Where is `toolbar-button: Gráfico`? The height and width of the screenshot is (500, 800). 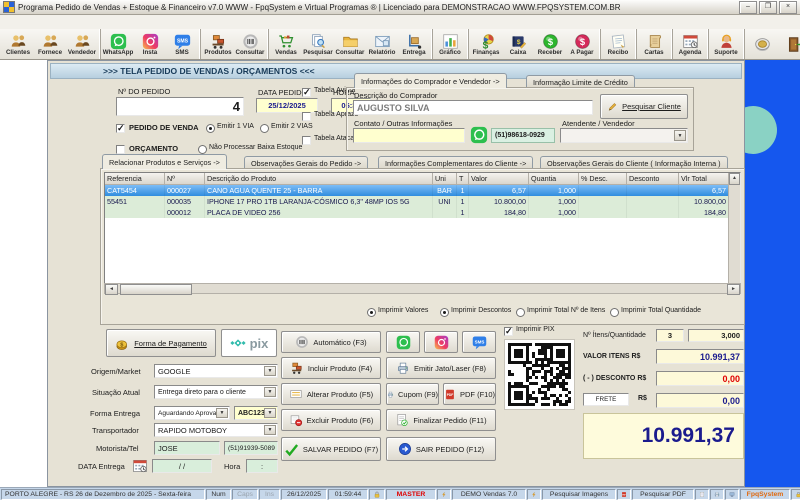
toolbar-button: Gráfico is located at coordinates (449, 44).